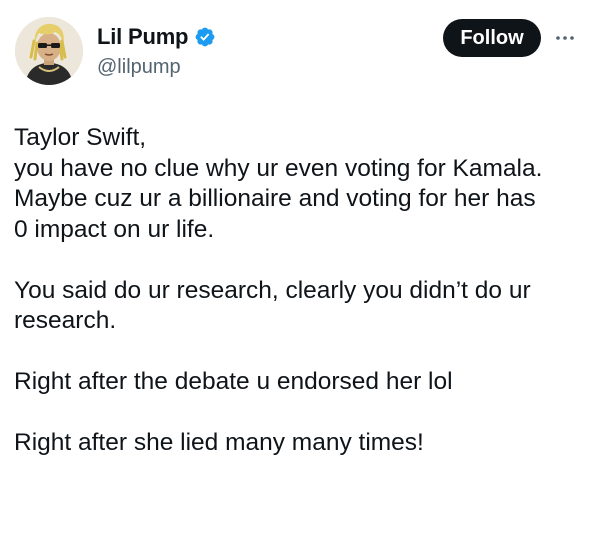 Image resolution: width=595 pixels, height=553 pixels. Describe the element at coordinates (219, 442) in the screenshot. I see `tweet-line: Right after she lied many many times!` at that location.